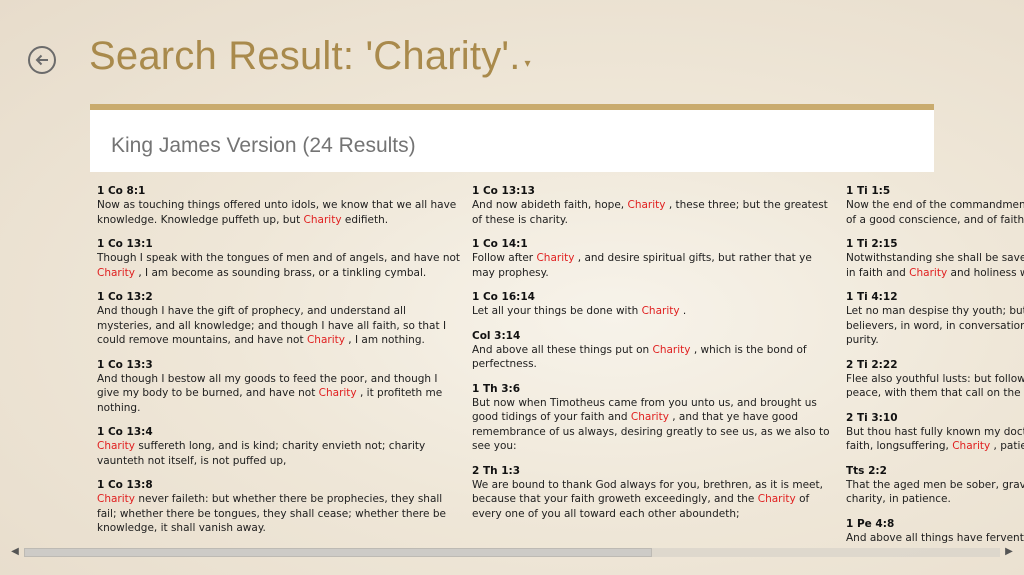 This screenshot has height=575, width=1024. What do you see at coordinates (872, 297) in the screenshot?
I see `verse-reference: 1 Ti 4:12` at bounding box center [872, 297].